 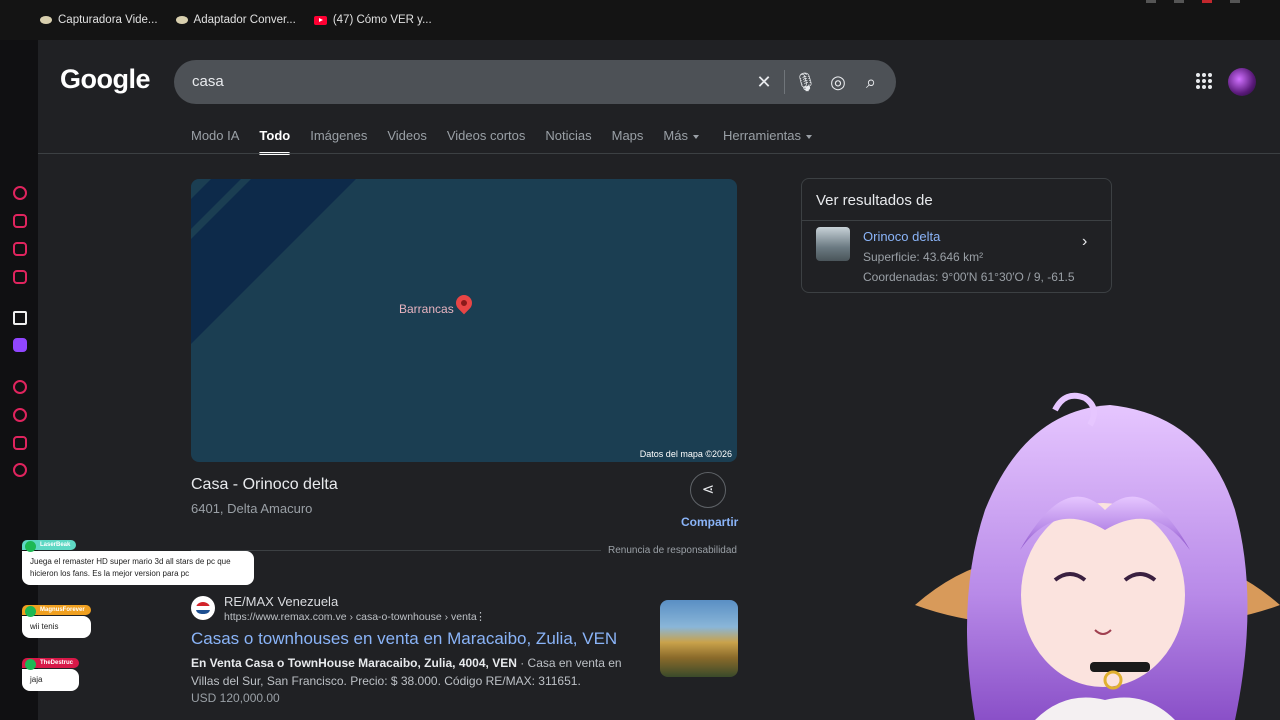 What do you see at coordinates (273, 261) in the screenshot?
I see `map-river-shapes` at bounding box center [273, 261].